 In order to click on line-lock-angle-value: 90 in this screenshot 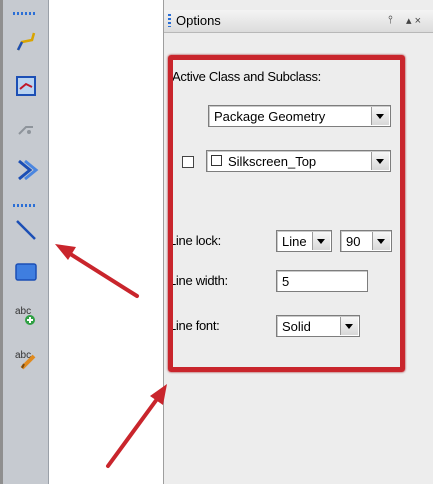, I will do `click(353, 241)`.